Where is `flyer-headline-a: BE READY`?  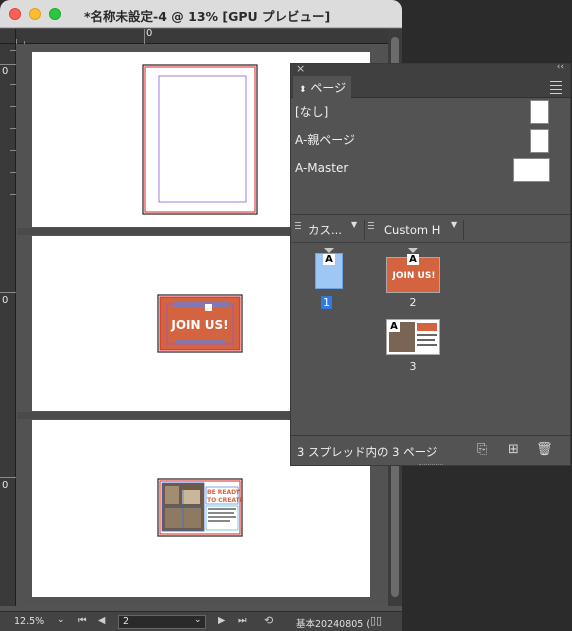 flyer-headline-a: BE READY is located at coordinates (224, 492).